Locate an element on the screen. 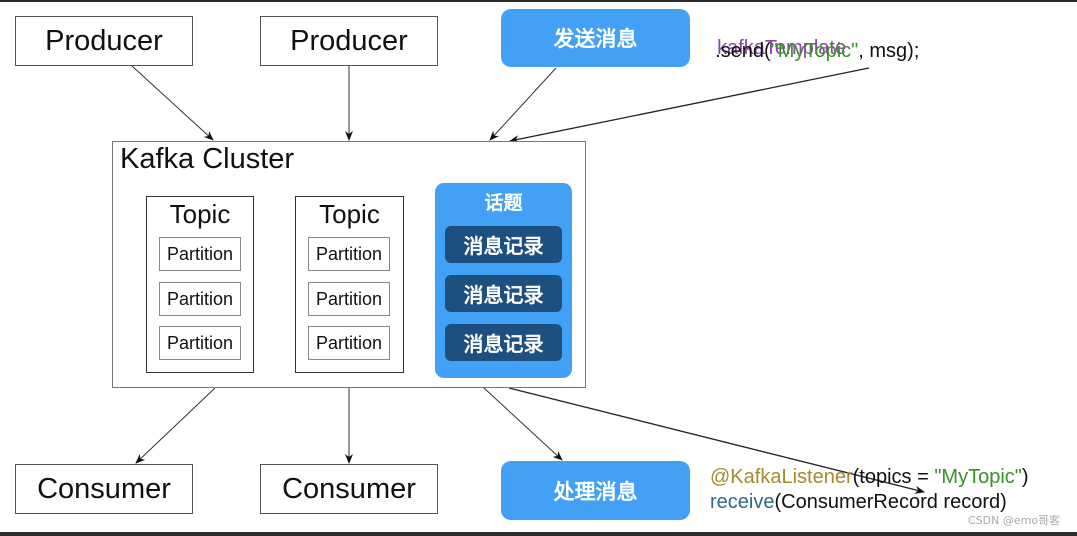 The width and height of the screenshot is (1077, 536). top-border is located at coordinates (538, 1).